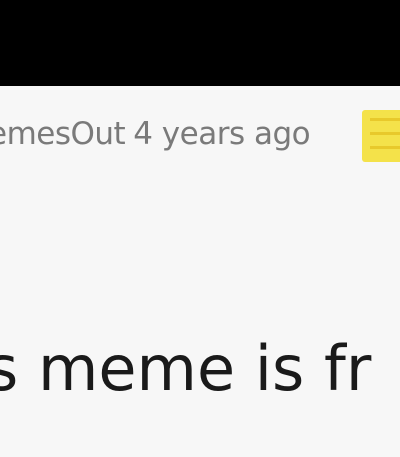 The height and width of the screenshot is (457, 400). Describe the element at coordinates (63, 134) in the screenshot. I see `comment-username: emesOut` at that location.